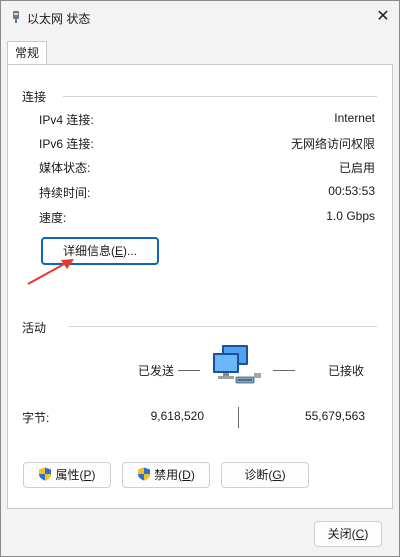  I want to click on received-label: 已接收, so click(346, 371).